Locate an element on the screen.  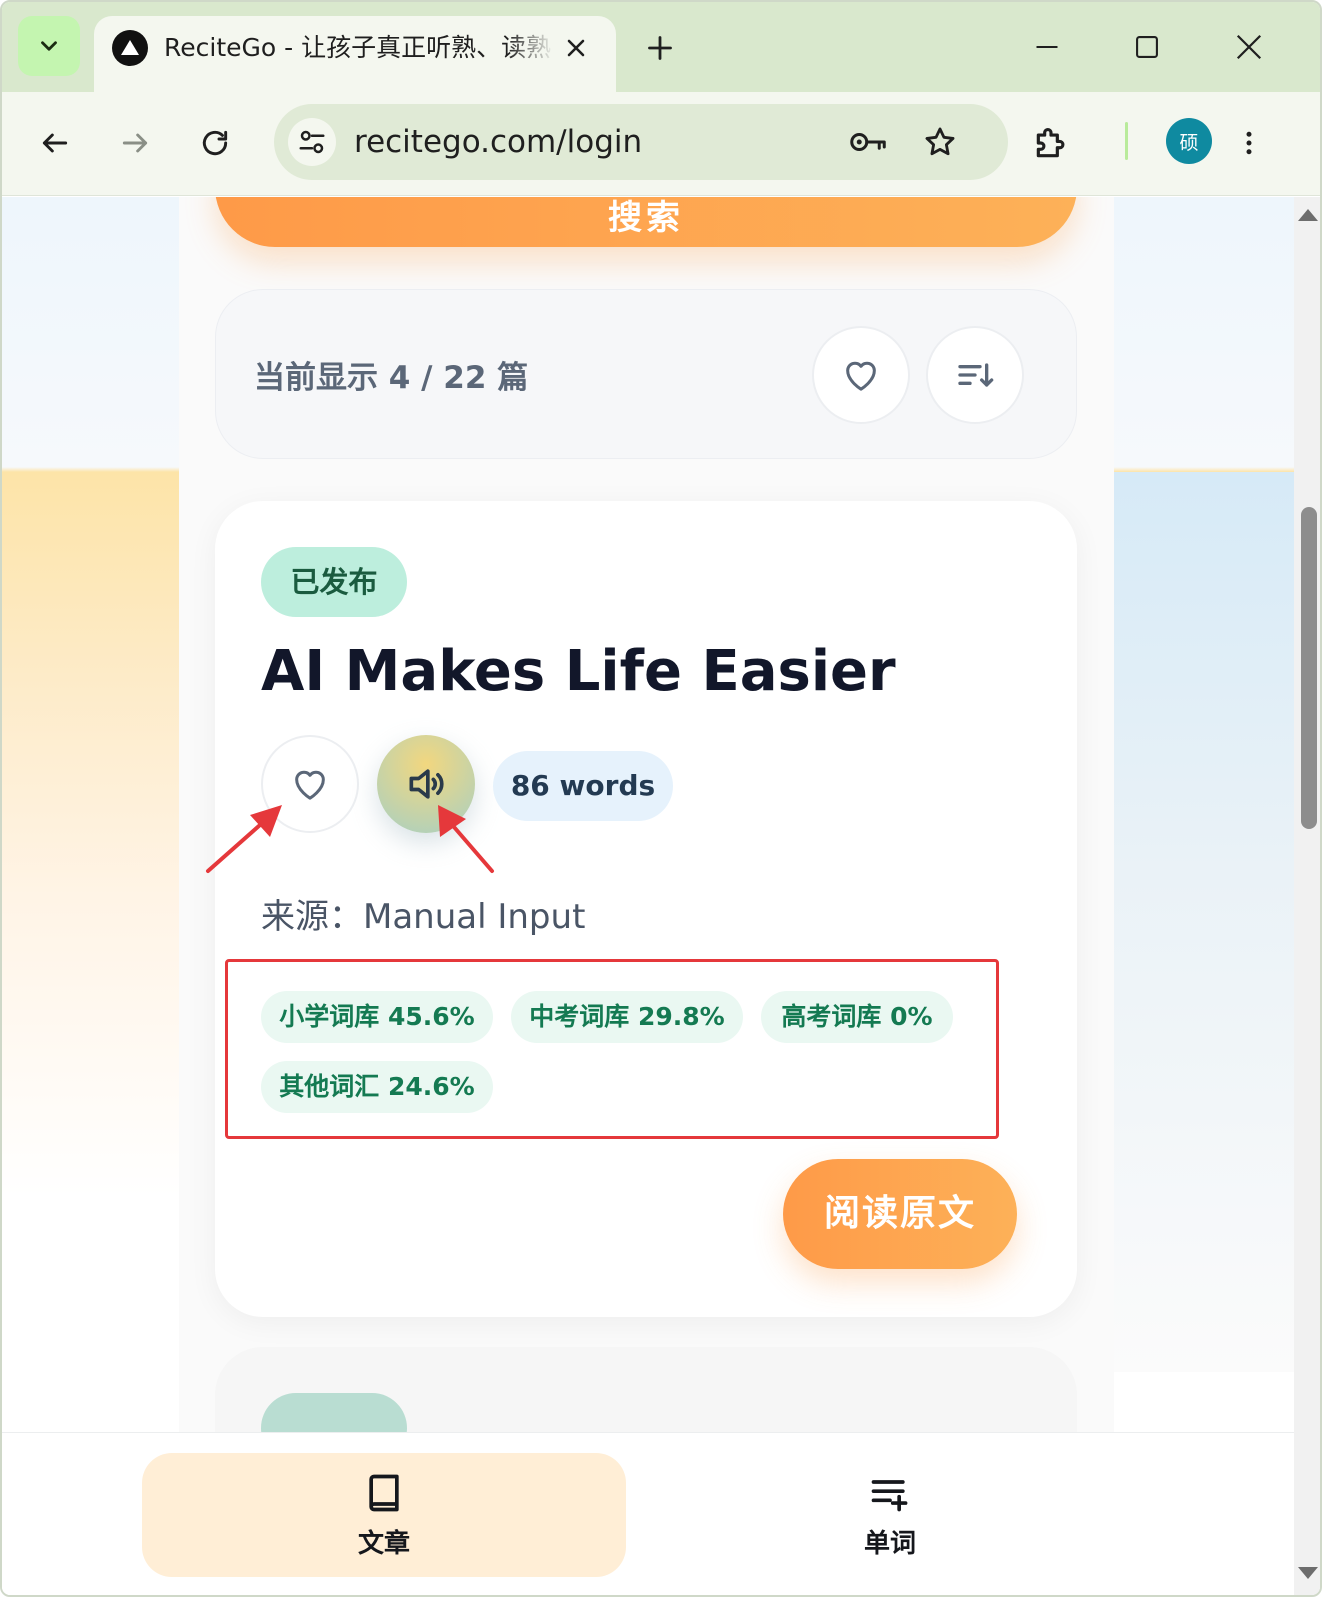
close-window-button is located at coordinates (1249, 47).